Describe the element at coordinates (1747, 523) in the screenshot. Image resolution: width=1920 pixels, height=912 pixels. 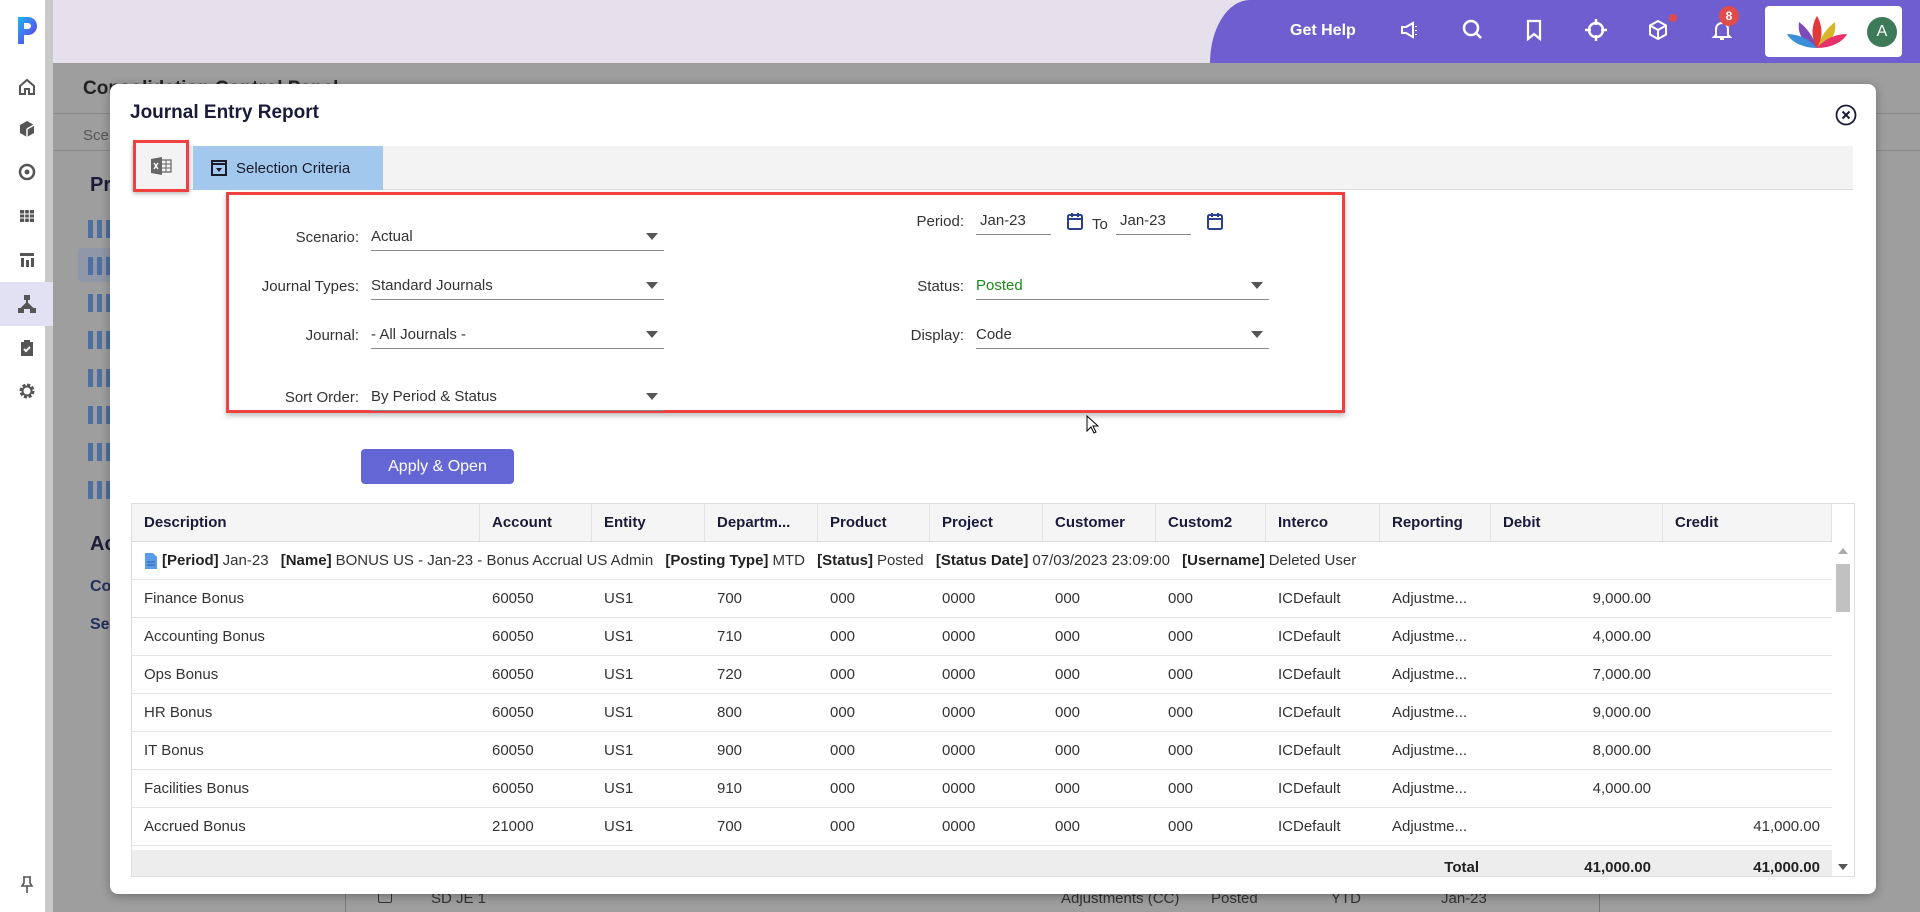
I see `column-header-credit: Credit` at that location.